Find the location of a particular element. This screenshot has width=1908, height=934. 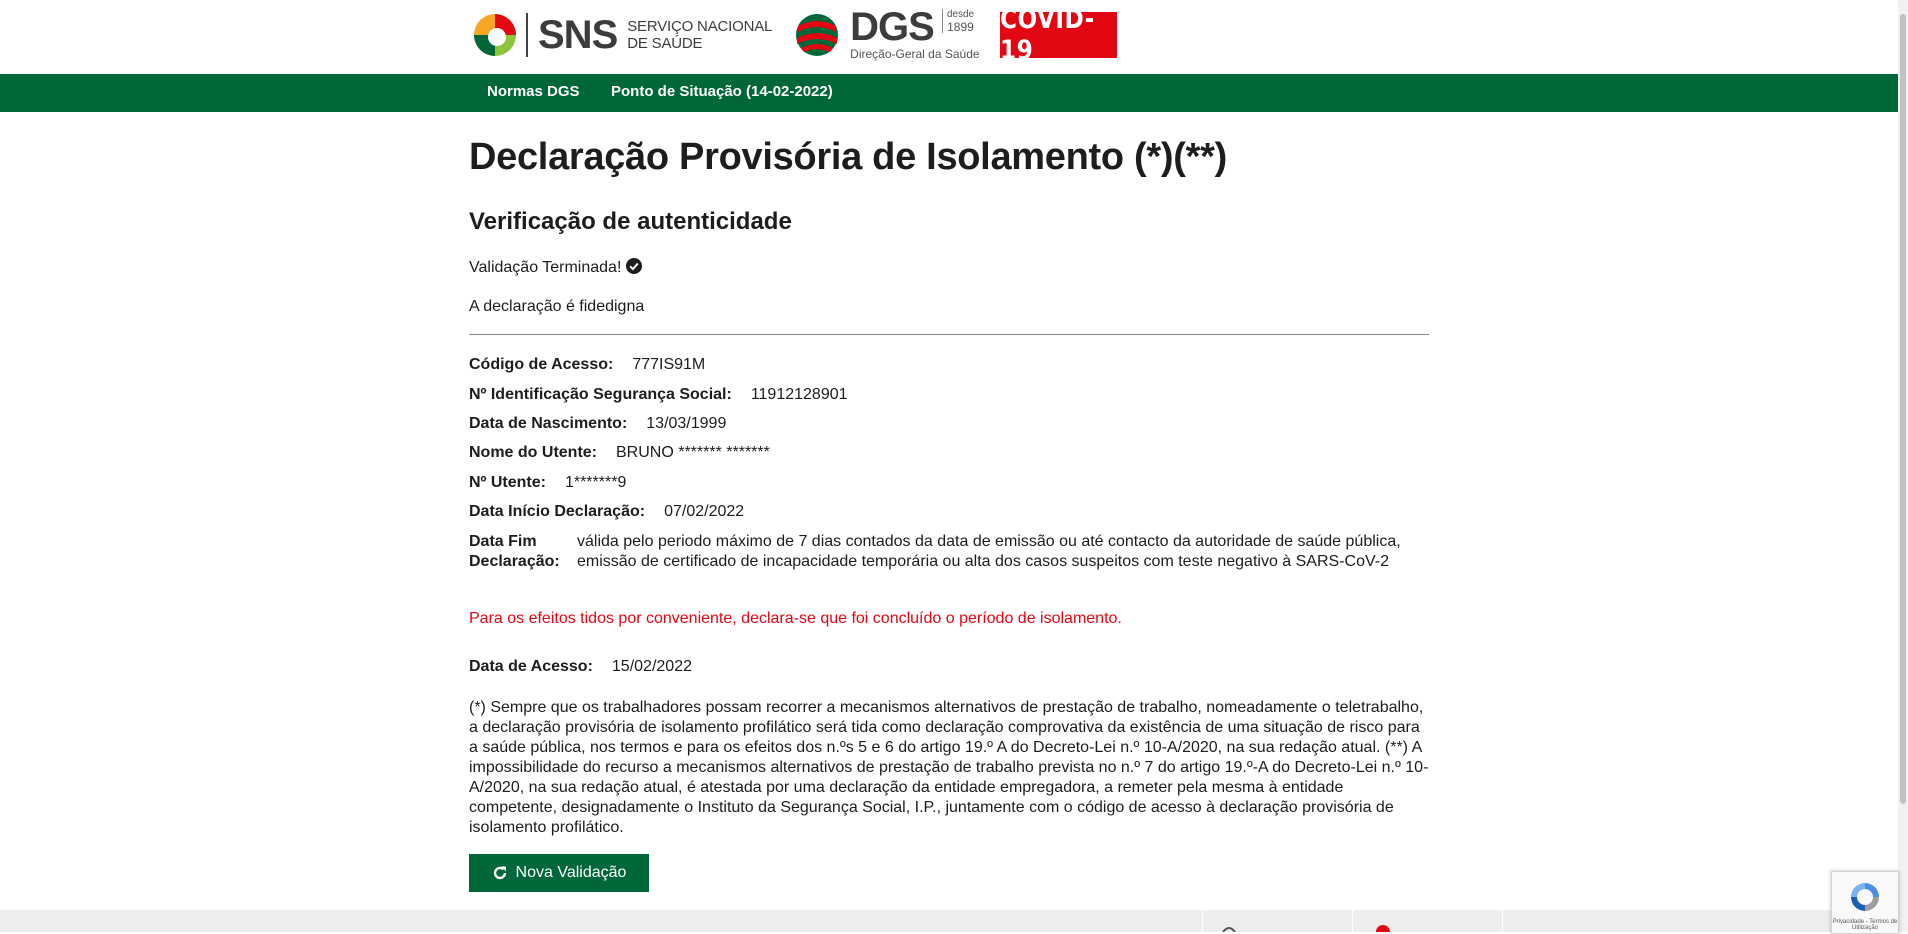

dgs-since-label: desde is located at coordinates (960, 14).